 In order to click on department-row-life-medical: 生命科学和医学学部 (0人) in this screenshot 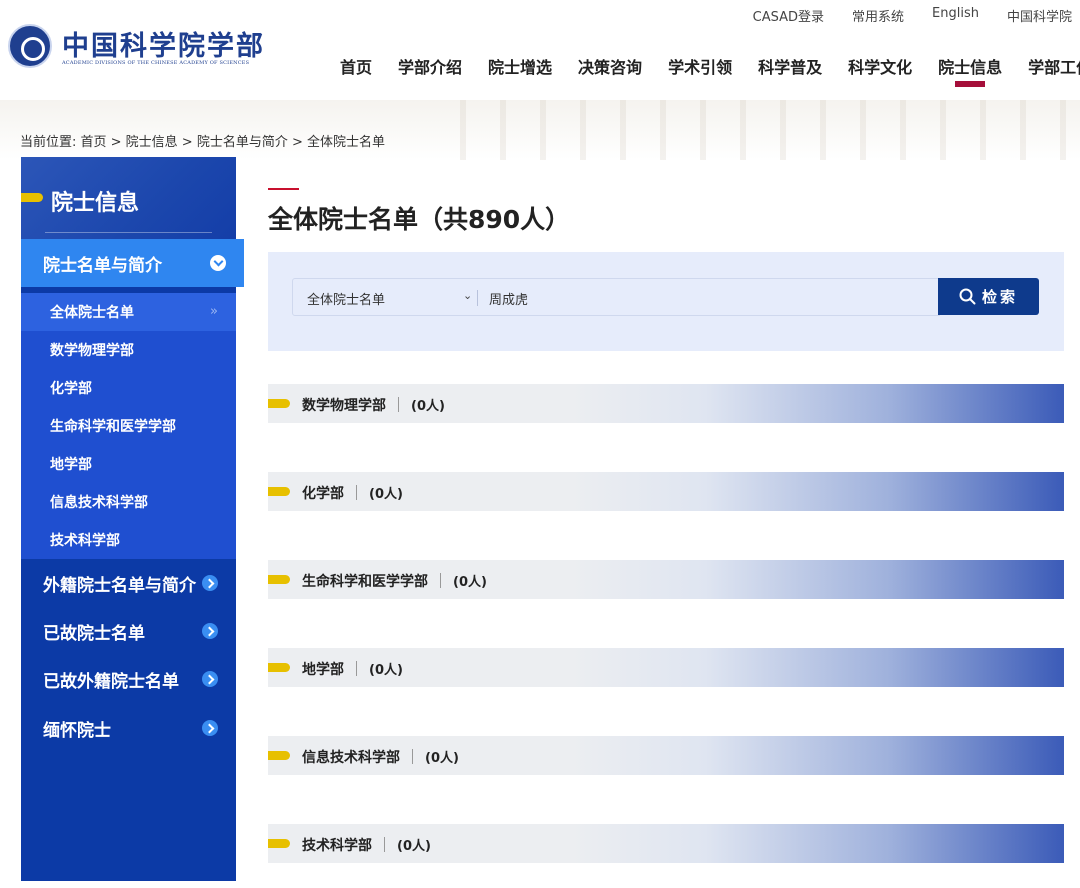, I will do `click(666, 579)`.